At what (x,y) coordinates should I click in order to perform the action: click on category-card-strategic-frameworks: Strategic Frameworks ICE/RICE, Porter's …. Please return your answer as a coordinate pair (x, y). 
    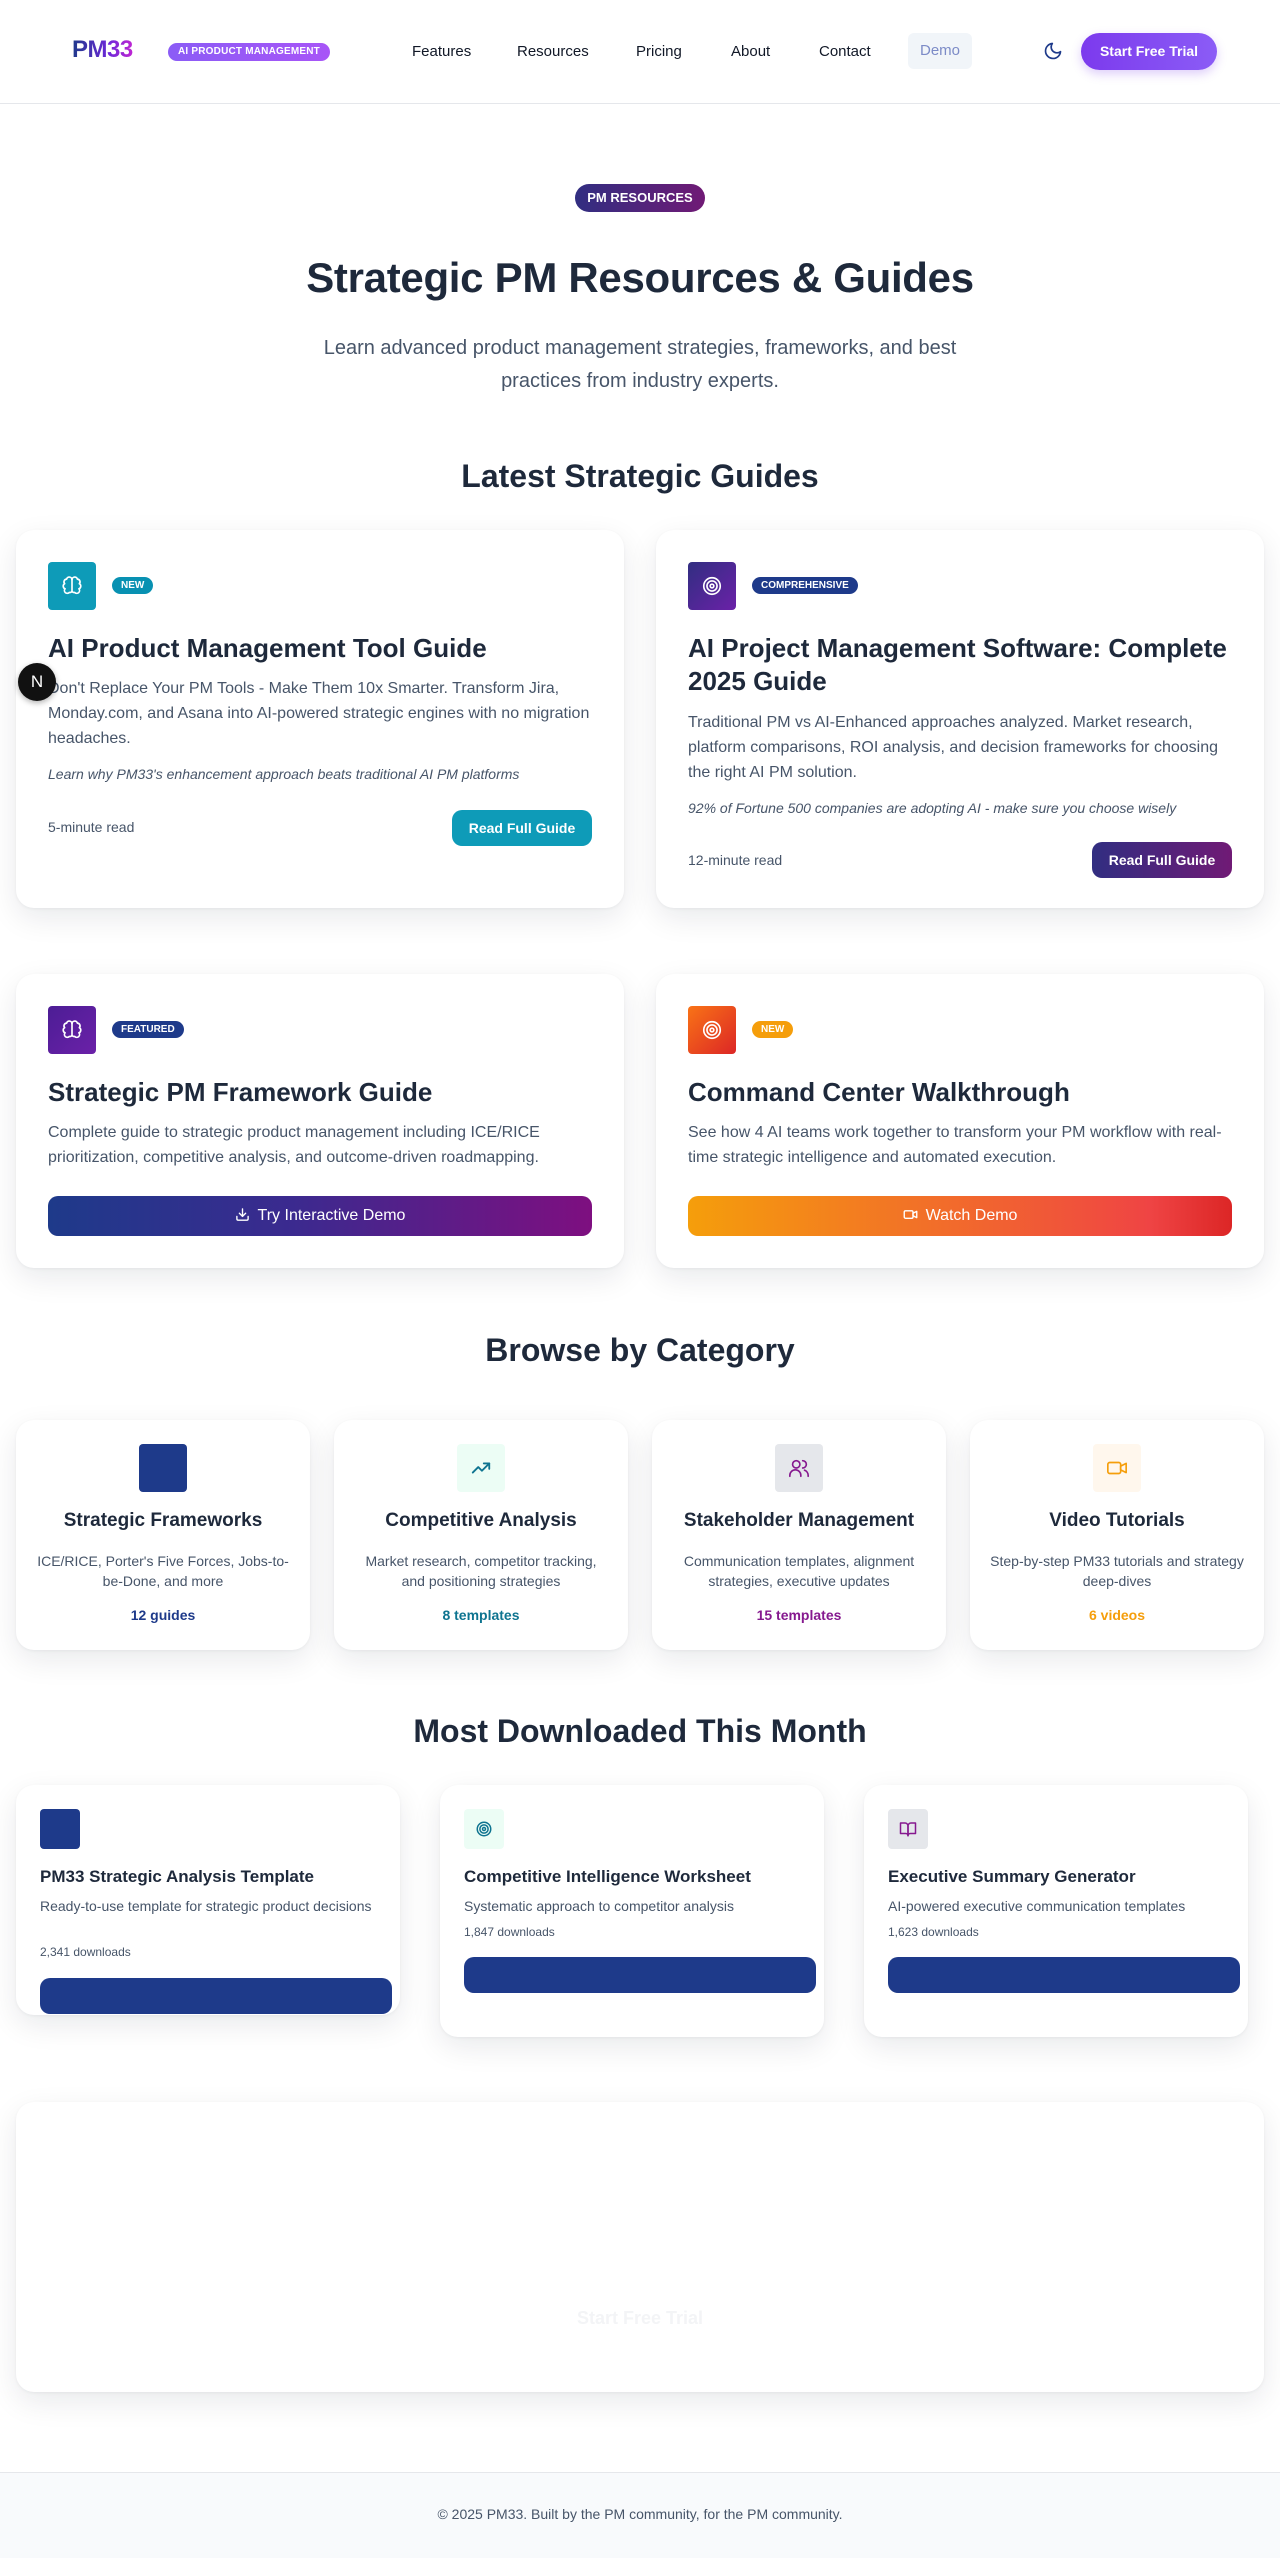
    Looking at the image, I should click on (163, 1535).